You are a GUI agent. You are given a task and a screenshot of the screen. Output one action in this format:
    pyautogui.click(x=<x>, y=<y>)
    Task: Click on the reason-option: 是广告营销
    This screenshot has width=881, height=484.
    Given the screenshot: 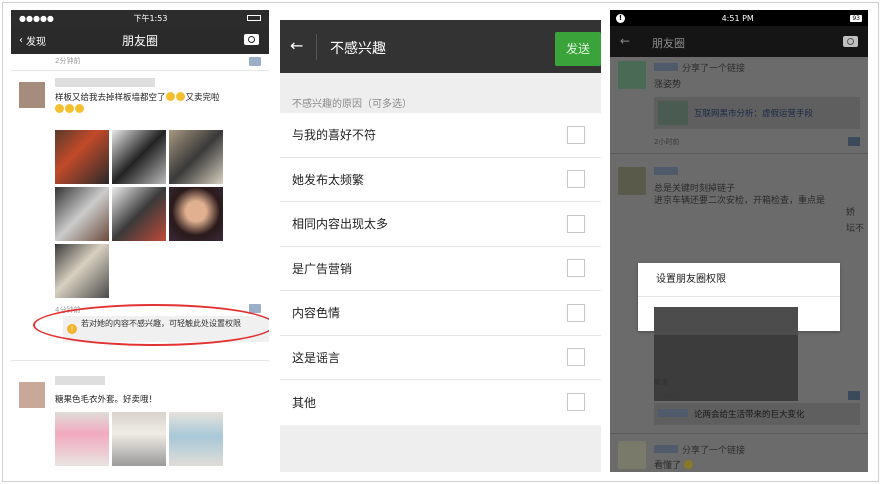 What is the action you would take?
    pyautogui.click(x=440, y=269)
    